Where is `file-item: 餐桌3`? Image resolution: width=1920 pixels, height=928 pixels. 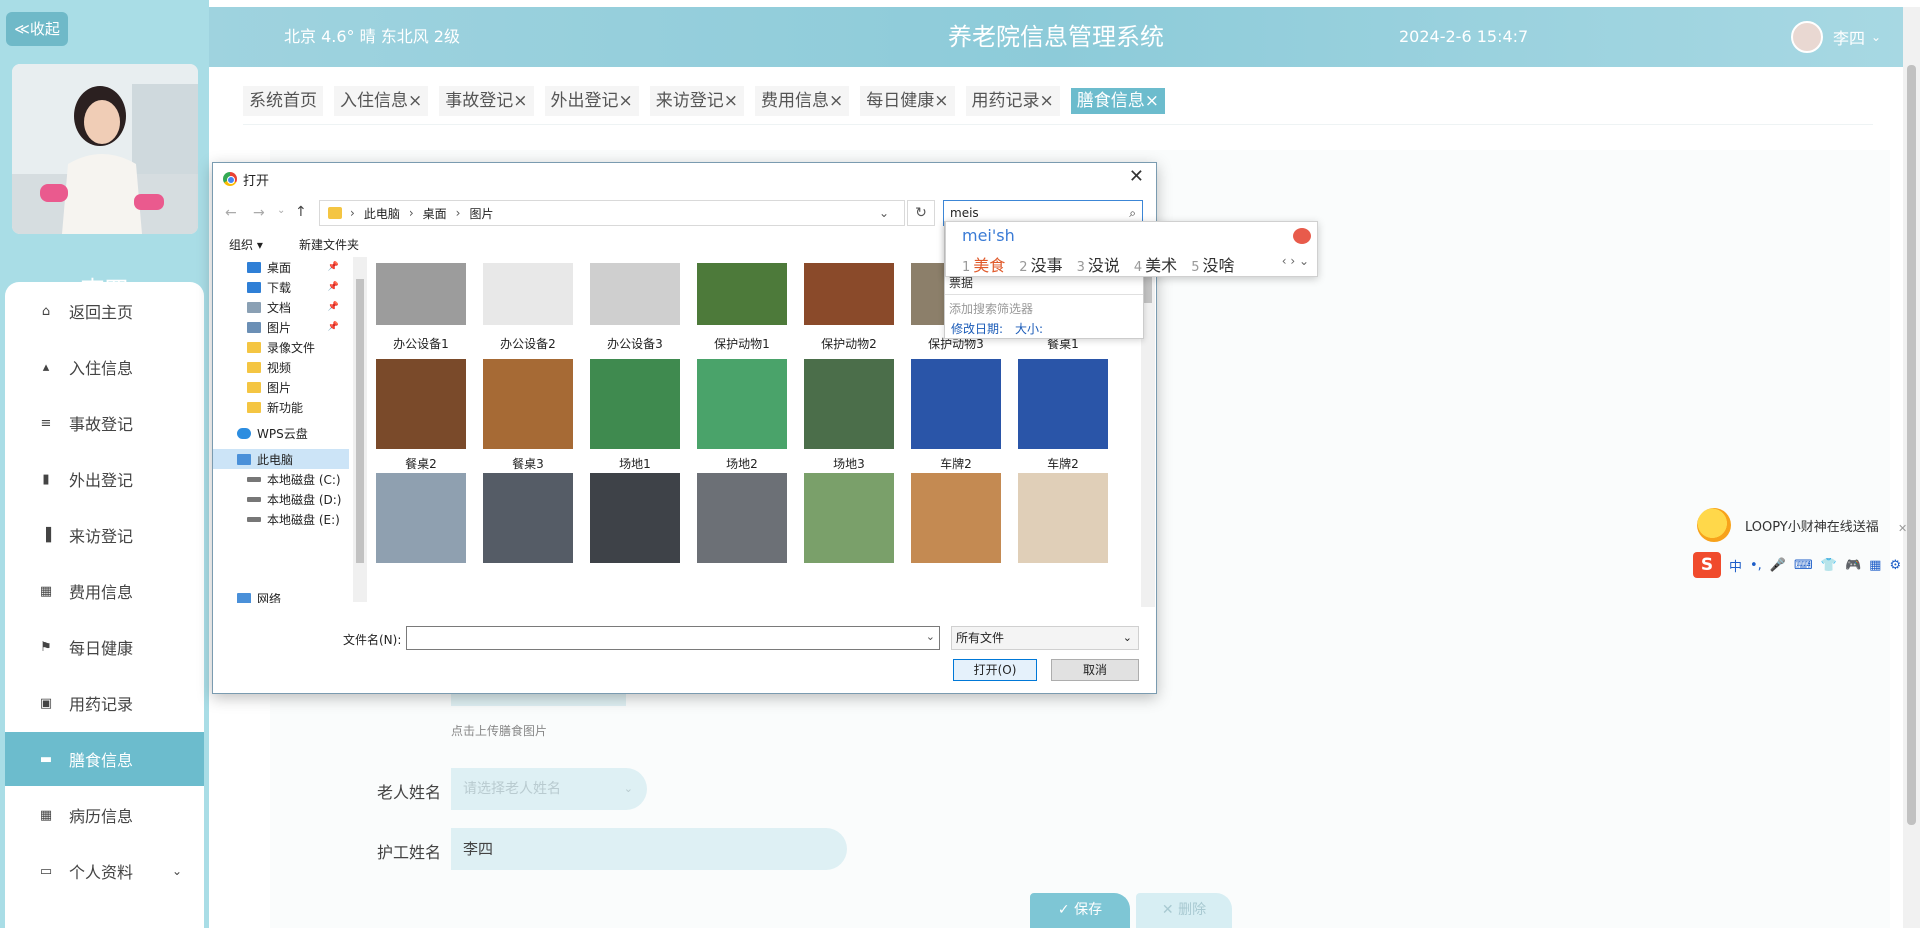
file-item: 餐桌3 is located at coordinates (528, 415).